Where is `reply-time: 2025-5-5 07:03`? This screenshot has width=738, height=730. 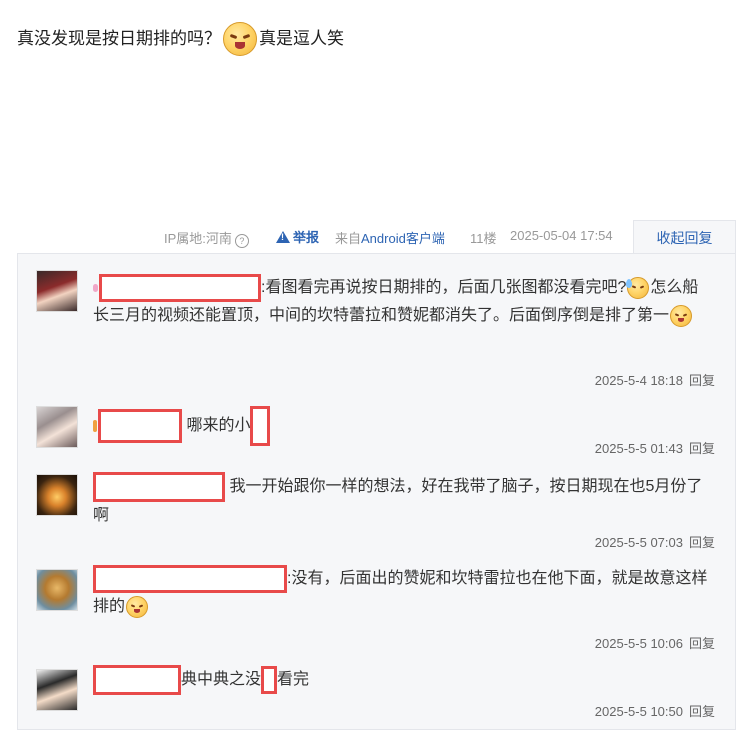
reply-time: 2025-5-5 07:03 is located at coordinates (638, 542).